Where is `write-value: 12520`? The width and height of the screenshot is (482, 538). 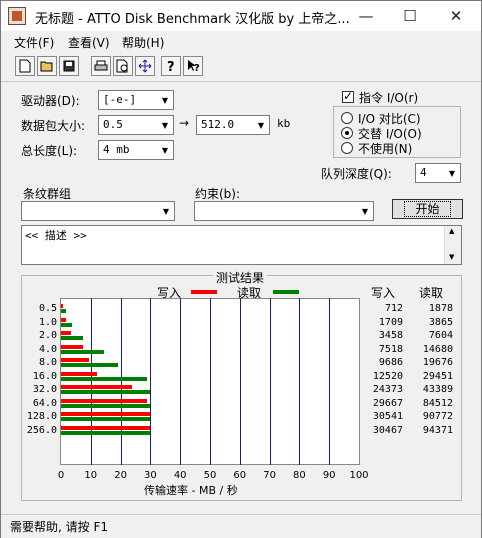
write-value: 12520 is located at coordinates (387, 376).